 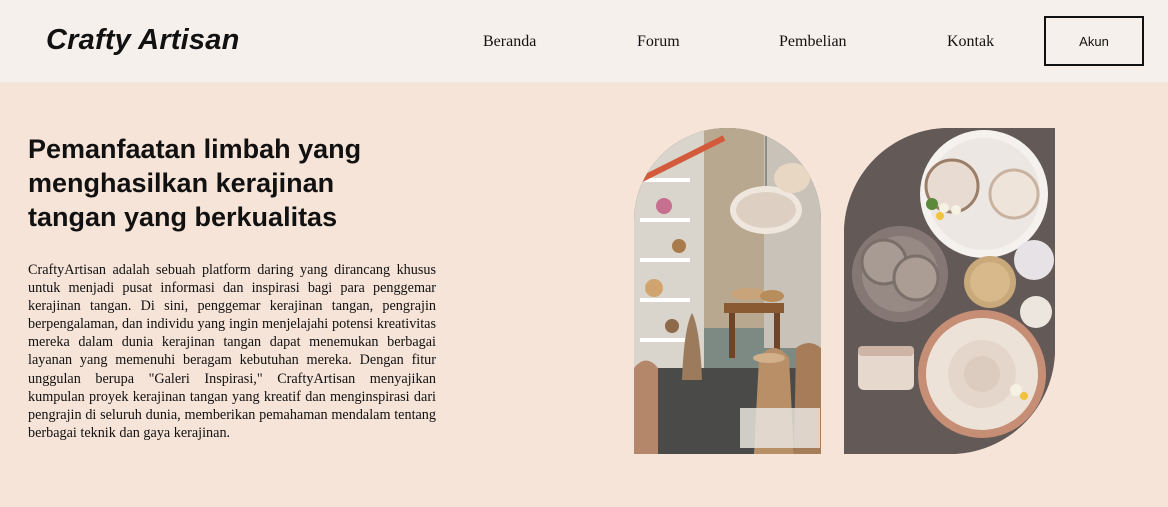 What do you see at coordinates (658, 42) in the screenshot?
I see `nav-link-forum: Forum` at bounding box center [658, 42].